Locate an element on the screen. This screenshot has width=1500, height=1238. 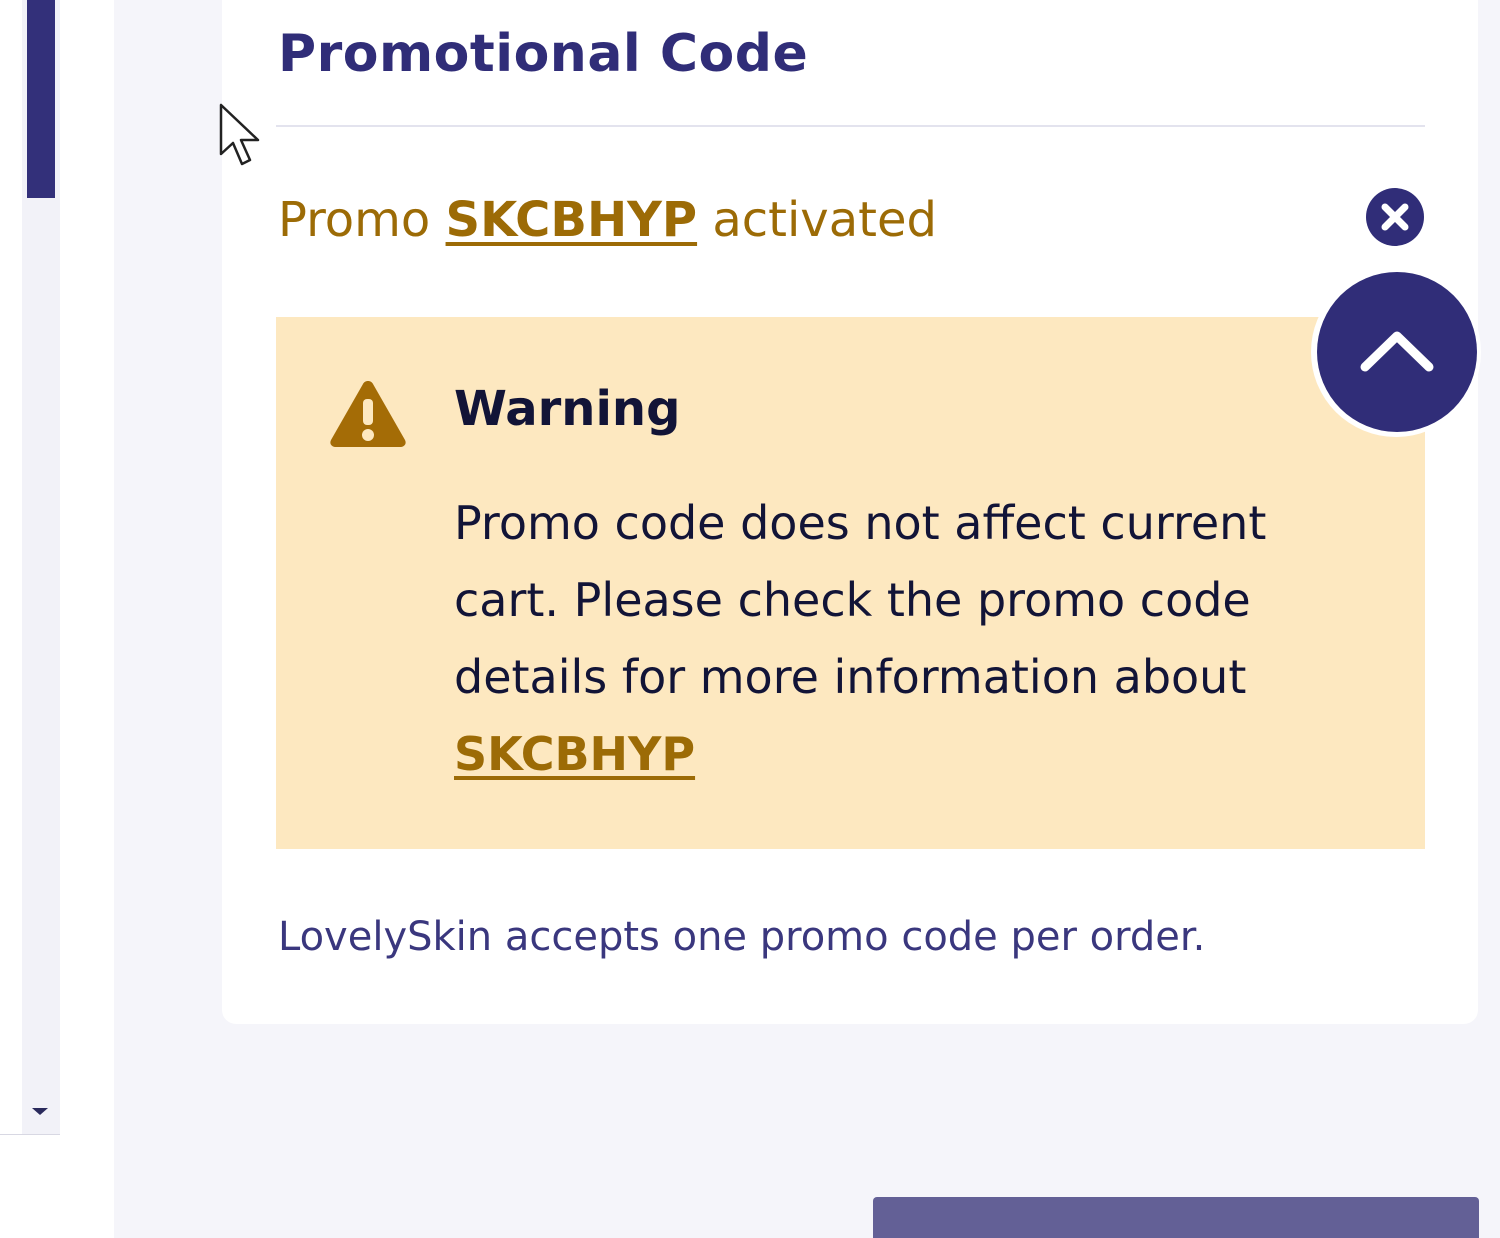
left-panel-edge is located at coordinates (11, 567).